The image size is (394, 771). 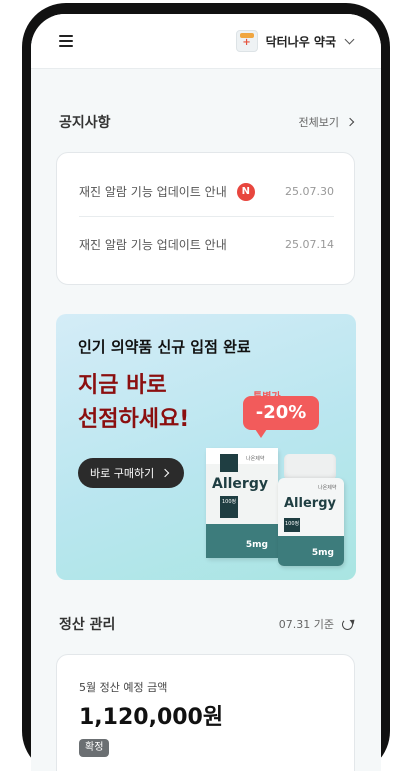 What do you see at coordinates (206, 624) in the screenshot?
I see `settlement-section-header: 정산 관리 07.31 기준` at bounding box center [206, 624].